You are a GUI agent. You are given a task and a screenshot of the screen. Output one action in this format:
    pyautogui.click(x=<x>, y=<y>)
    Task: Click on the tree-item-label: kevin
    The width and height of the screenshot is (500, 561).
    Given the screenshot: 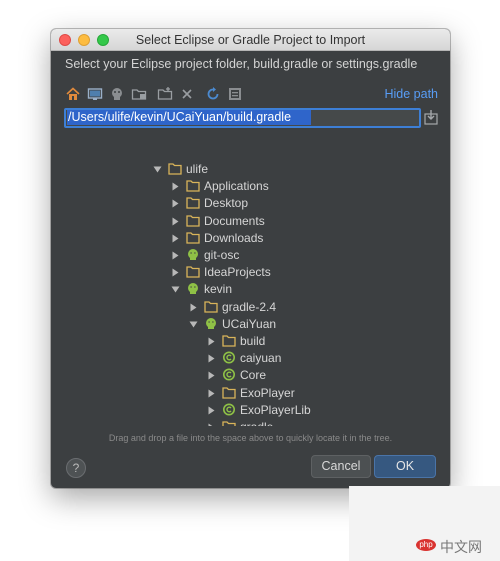 What is the action you would take?
    pyautogui.click(x=218, y=289)
    